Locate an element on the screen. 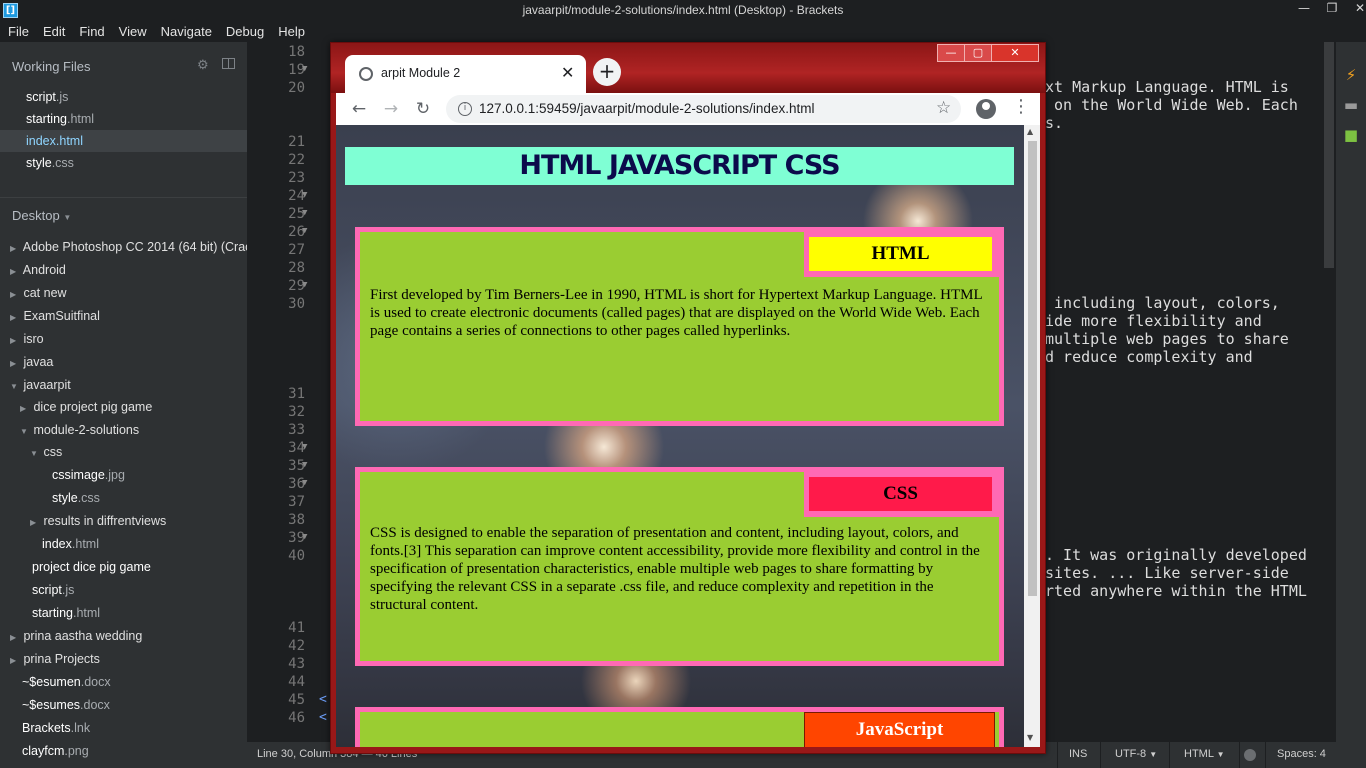 The height and width of the screenshot is (768, 1366). tree-folder: project dice pig game is located at coordinates (91, 567).